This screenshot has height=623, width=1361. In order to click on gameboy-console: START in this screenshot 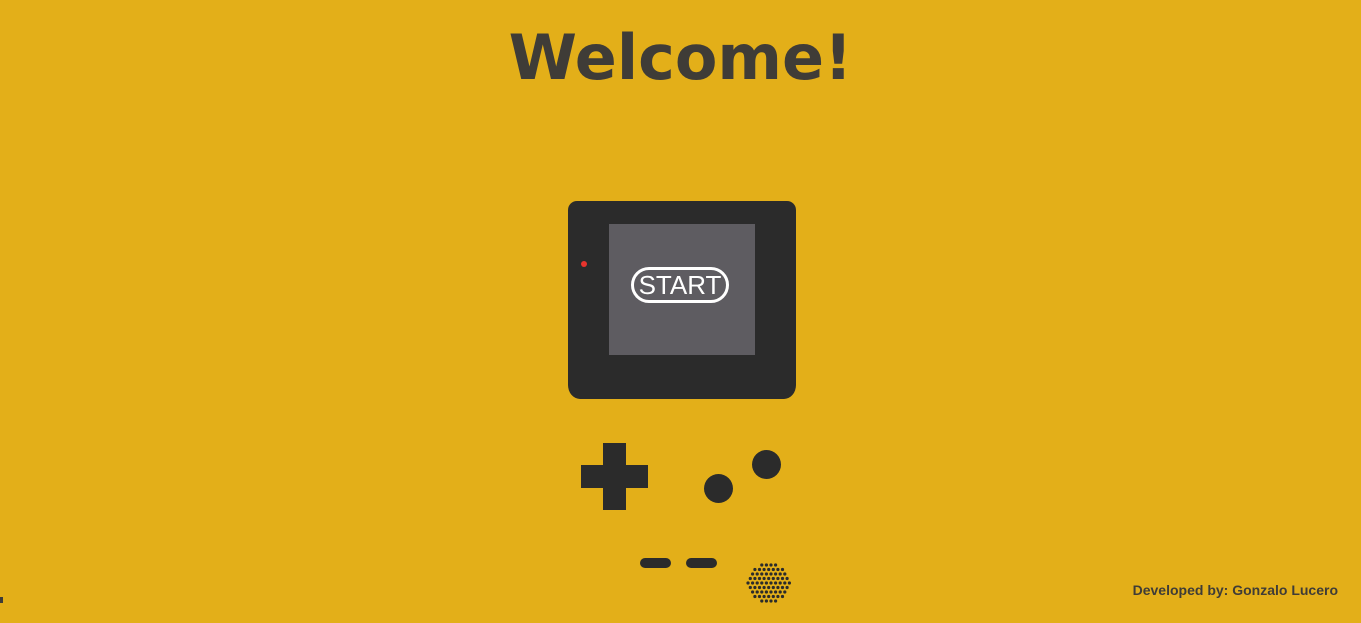, I will do `click(682, 300)`.